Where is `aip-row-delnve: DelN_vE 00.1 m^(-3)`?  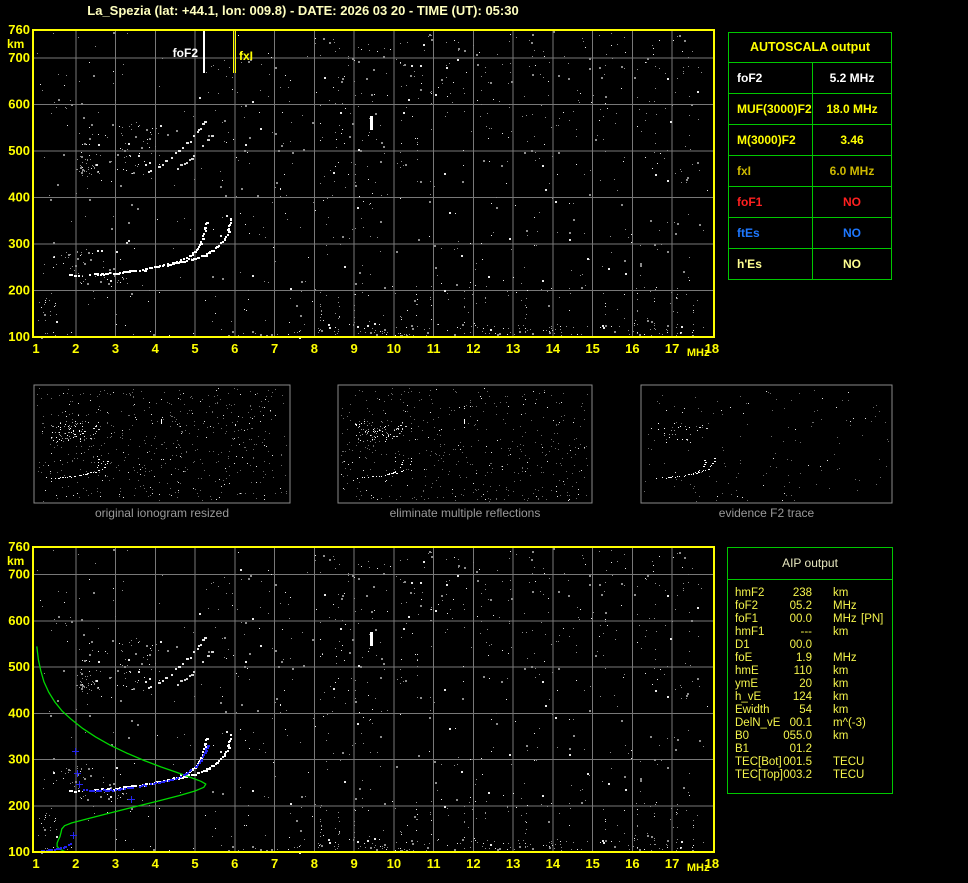 aip-row-delnve: DelN_vE 00.1 m^(-3) is located at coordinates (810, 723).